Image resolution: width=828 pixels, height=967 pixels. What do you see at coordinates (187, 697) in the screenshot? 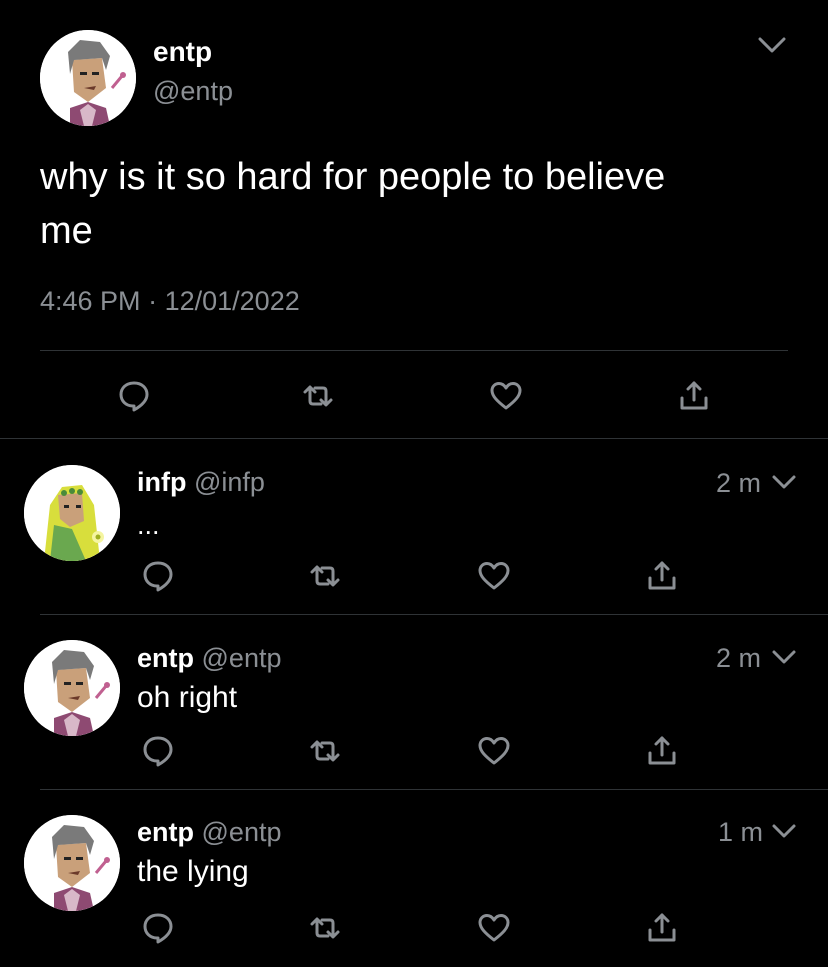
I see `reply-text: oh right` at bounding box center [187, 697].